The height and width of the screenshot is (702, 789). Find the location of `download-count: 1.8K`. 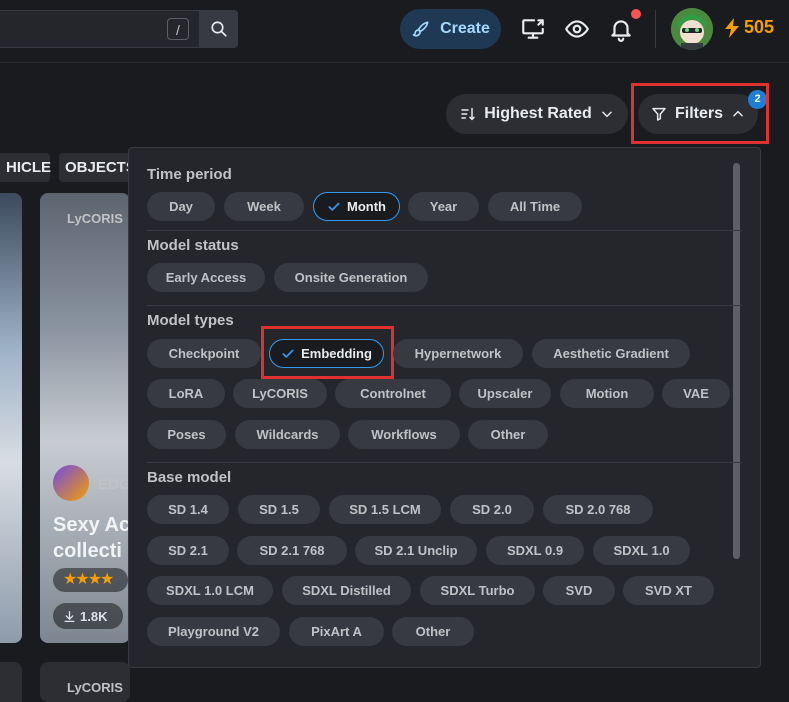

download-count: 1.8K is located at coordinates (88, 616).